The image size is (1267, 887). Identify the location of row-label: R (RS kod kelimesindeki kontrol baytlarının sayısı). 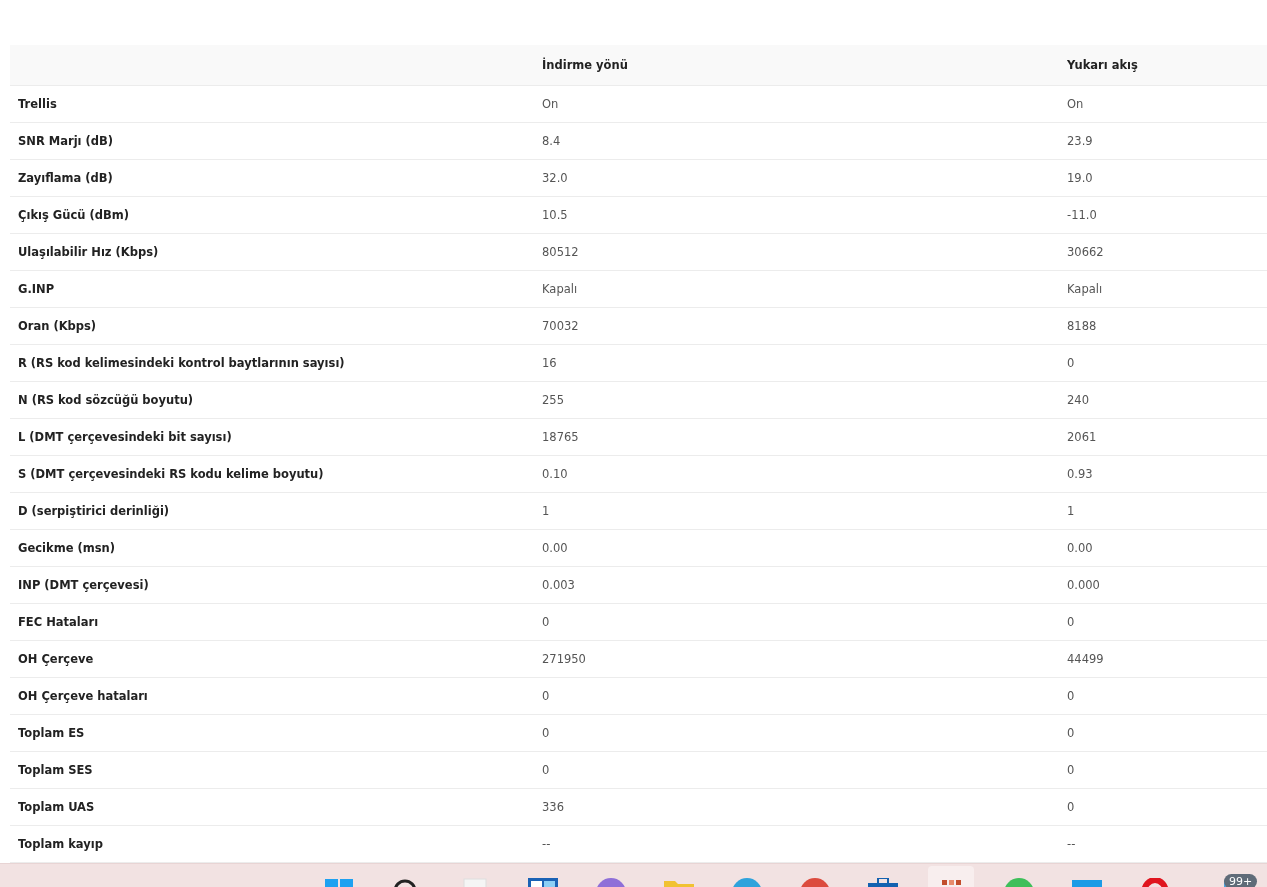
(181, 363).